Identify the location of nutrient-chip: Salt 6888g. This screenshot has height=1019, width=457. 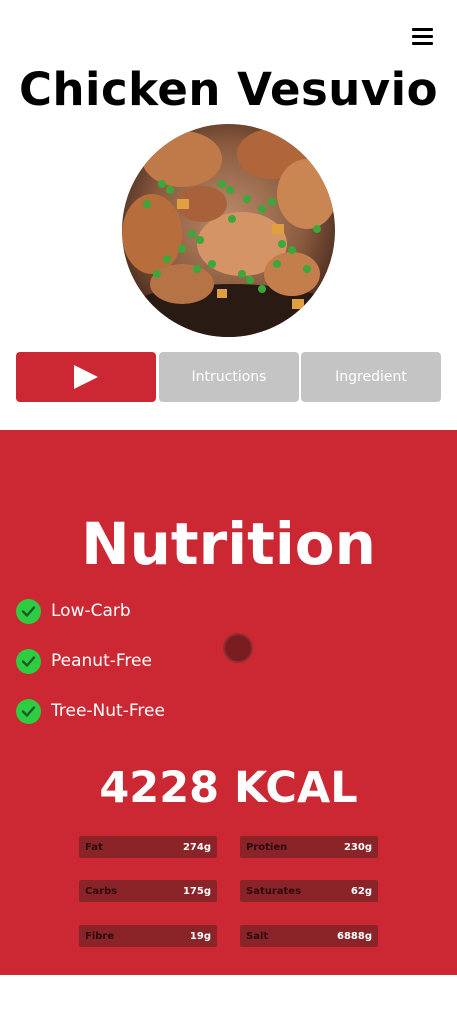
(309, 936).